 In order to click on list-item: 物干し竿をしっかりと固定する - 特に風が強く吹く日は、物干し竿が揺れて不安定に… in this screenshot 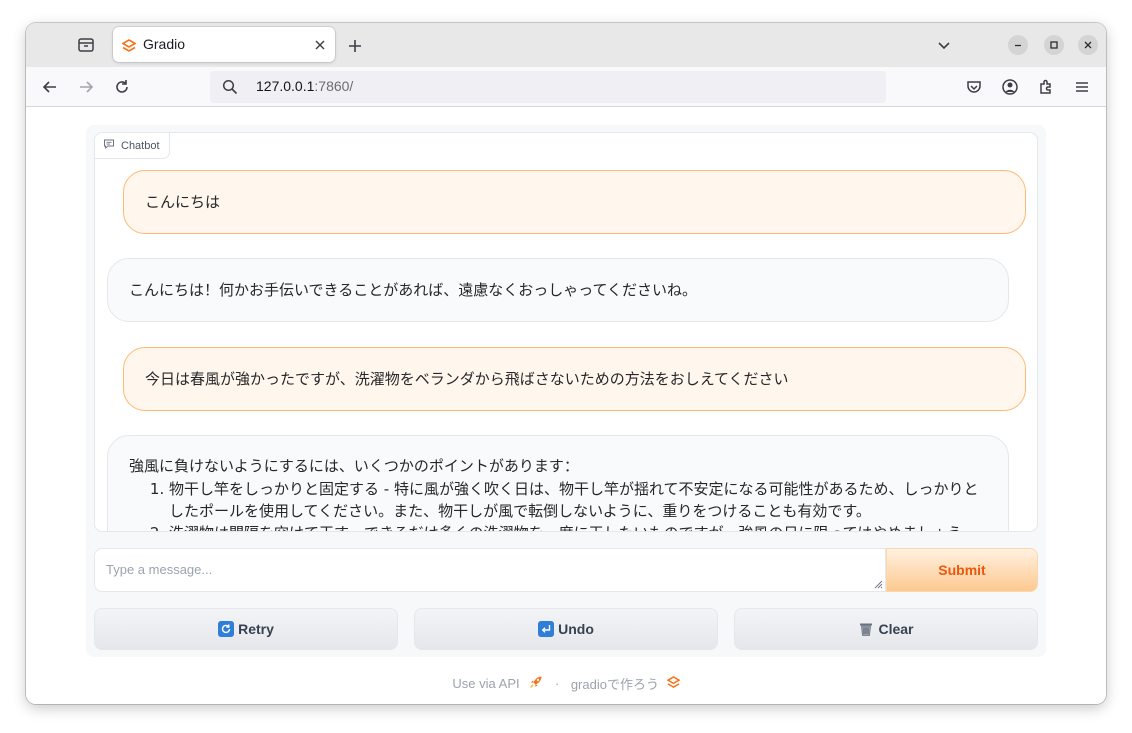, I will do `click(578, 500)`.